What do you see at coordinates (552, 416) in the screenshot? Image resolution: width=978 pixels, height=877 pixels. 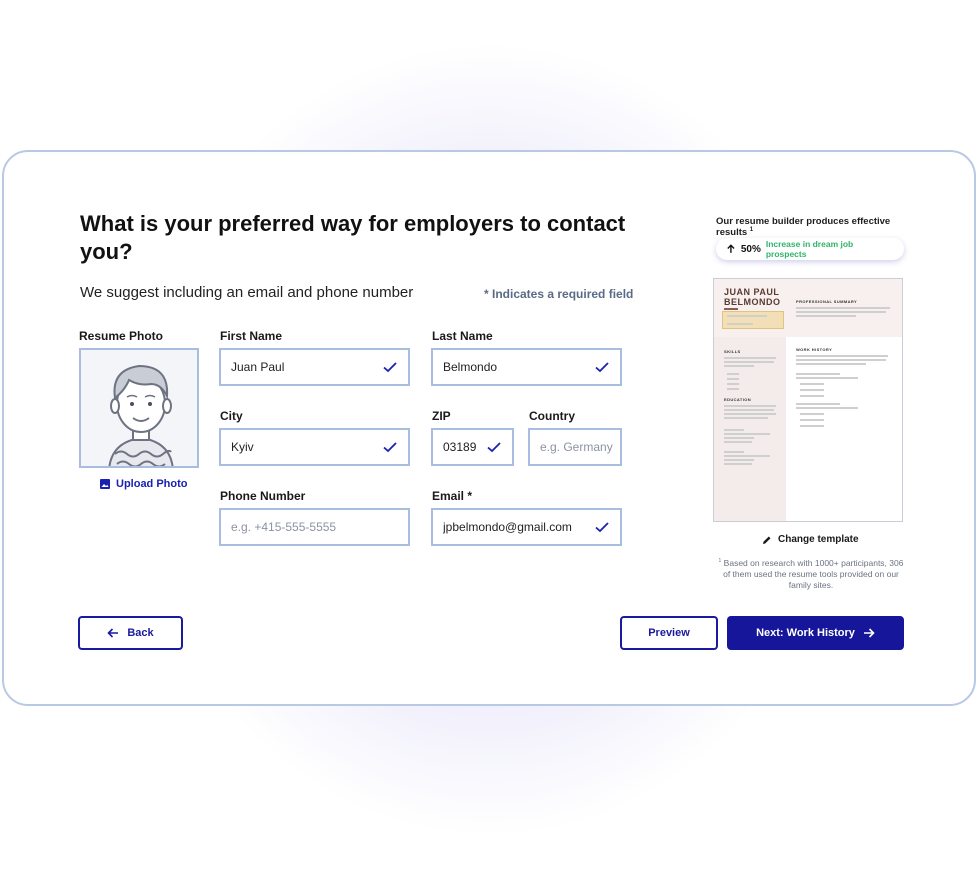 I see `country-label: Country` at bounding box center [552, 416].